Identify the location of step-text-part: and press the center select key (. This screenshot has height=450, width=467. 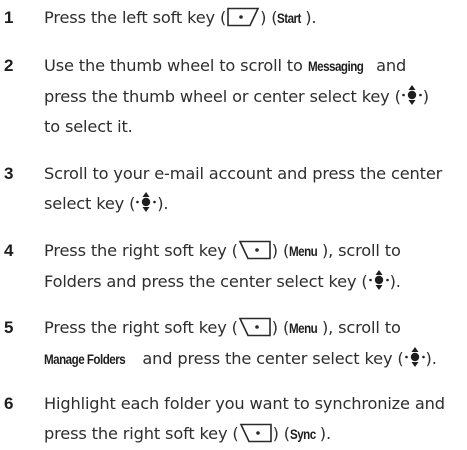
(270, 358).